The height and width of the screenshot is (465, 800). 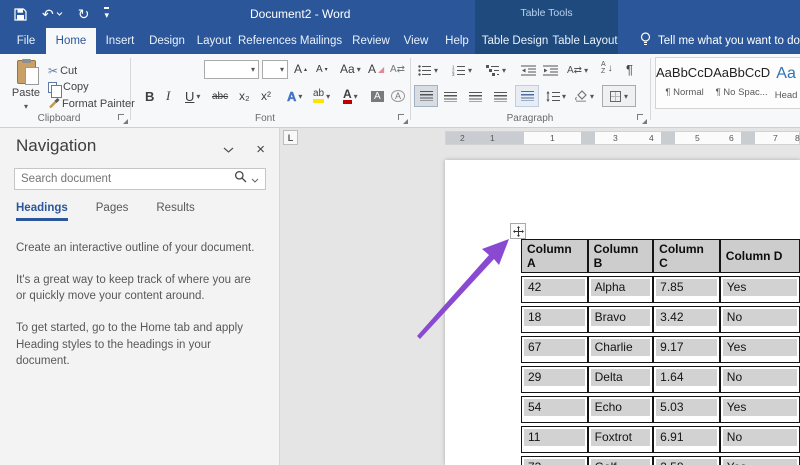 What do you see at coordinates (26, 41) in the screenshot?
I see `tab-file: File` at bounding box center [26, 41].